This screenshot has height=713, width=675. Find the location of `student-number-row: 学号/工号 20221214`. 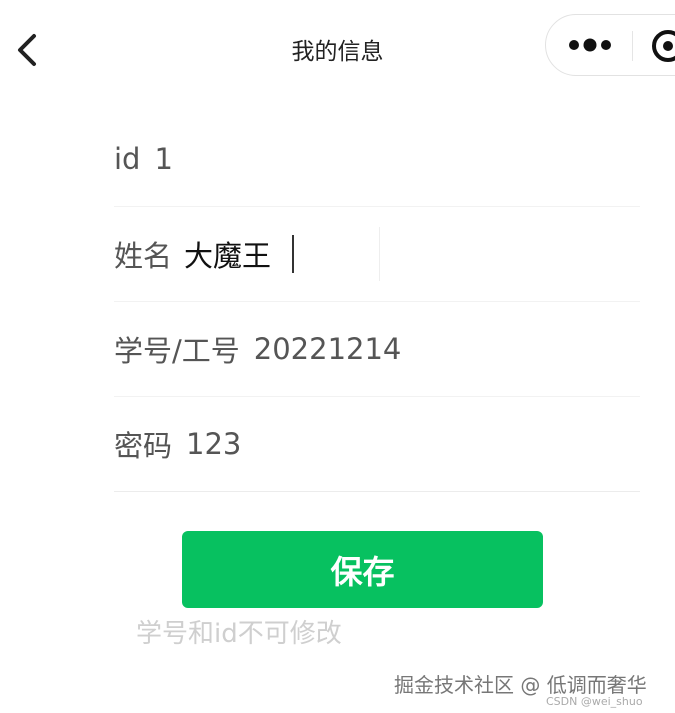

student-number-row: 学号/工号 20221214 is located at coordinates (377, 349).